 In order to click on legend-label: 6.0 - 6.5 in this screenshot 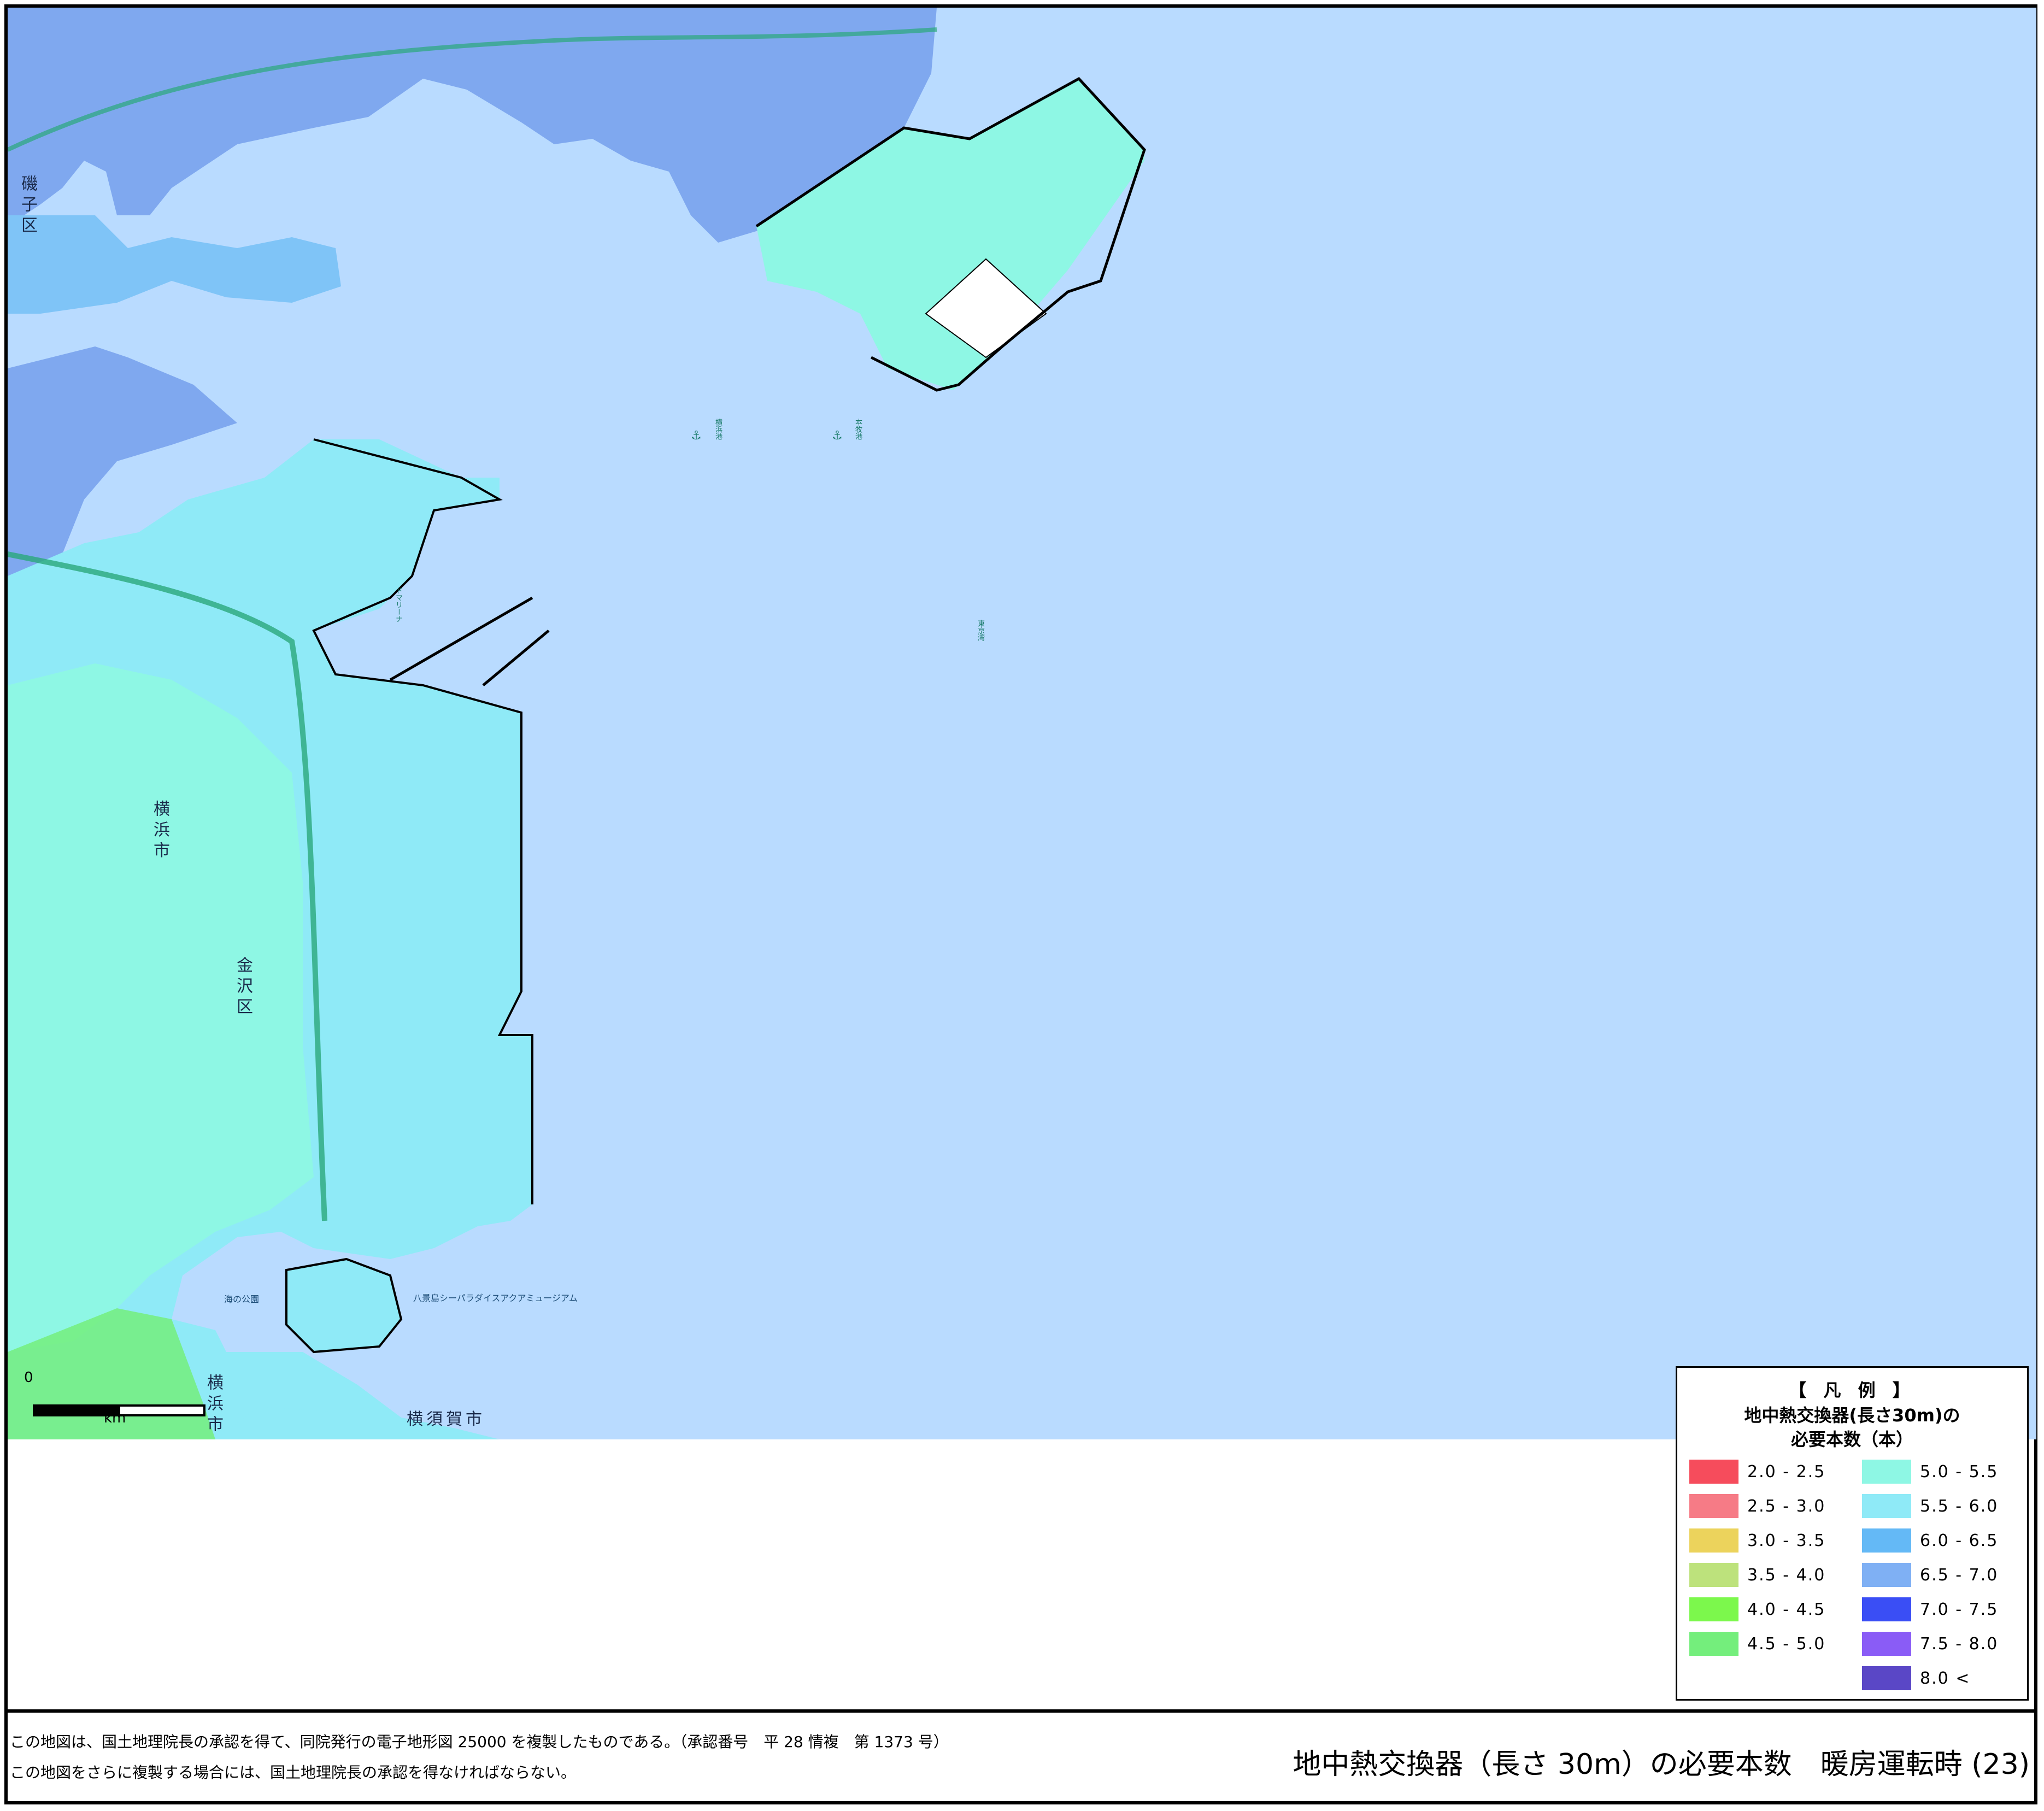, I will do `click(1959, 1540)`.